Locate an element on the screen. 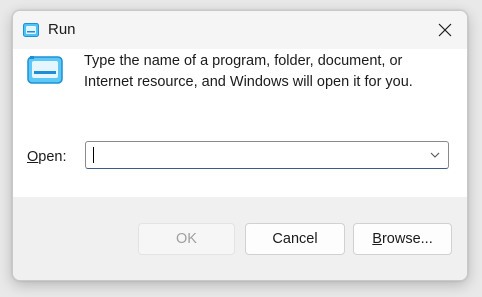 The height and width of the screenshot is (297, 482). title-bar: Run is located at coordinates (240, 30).